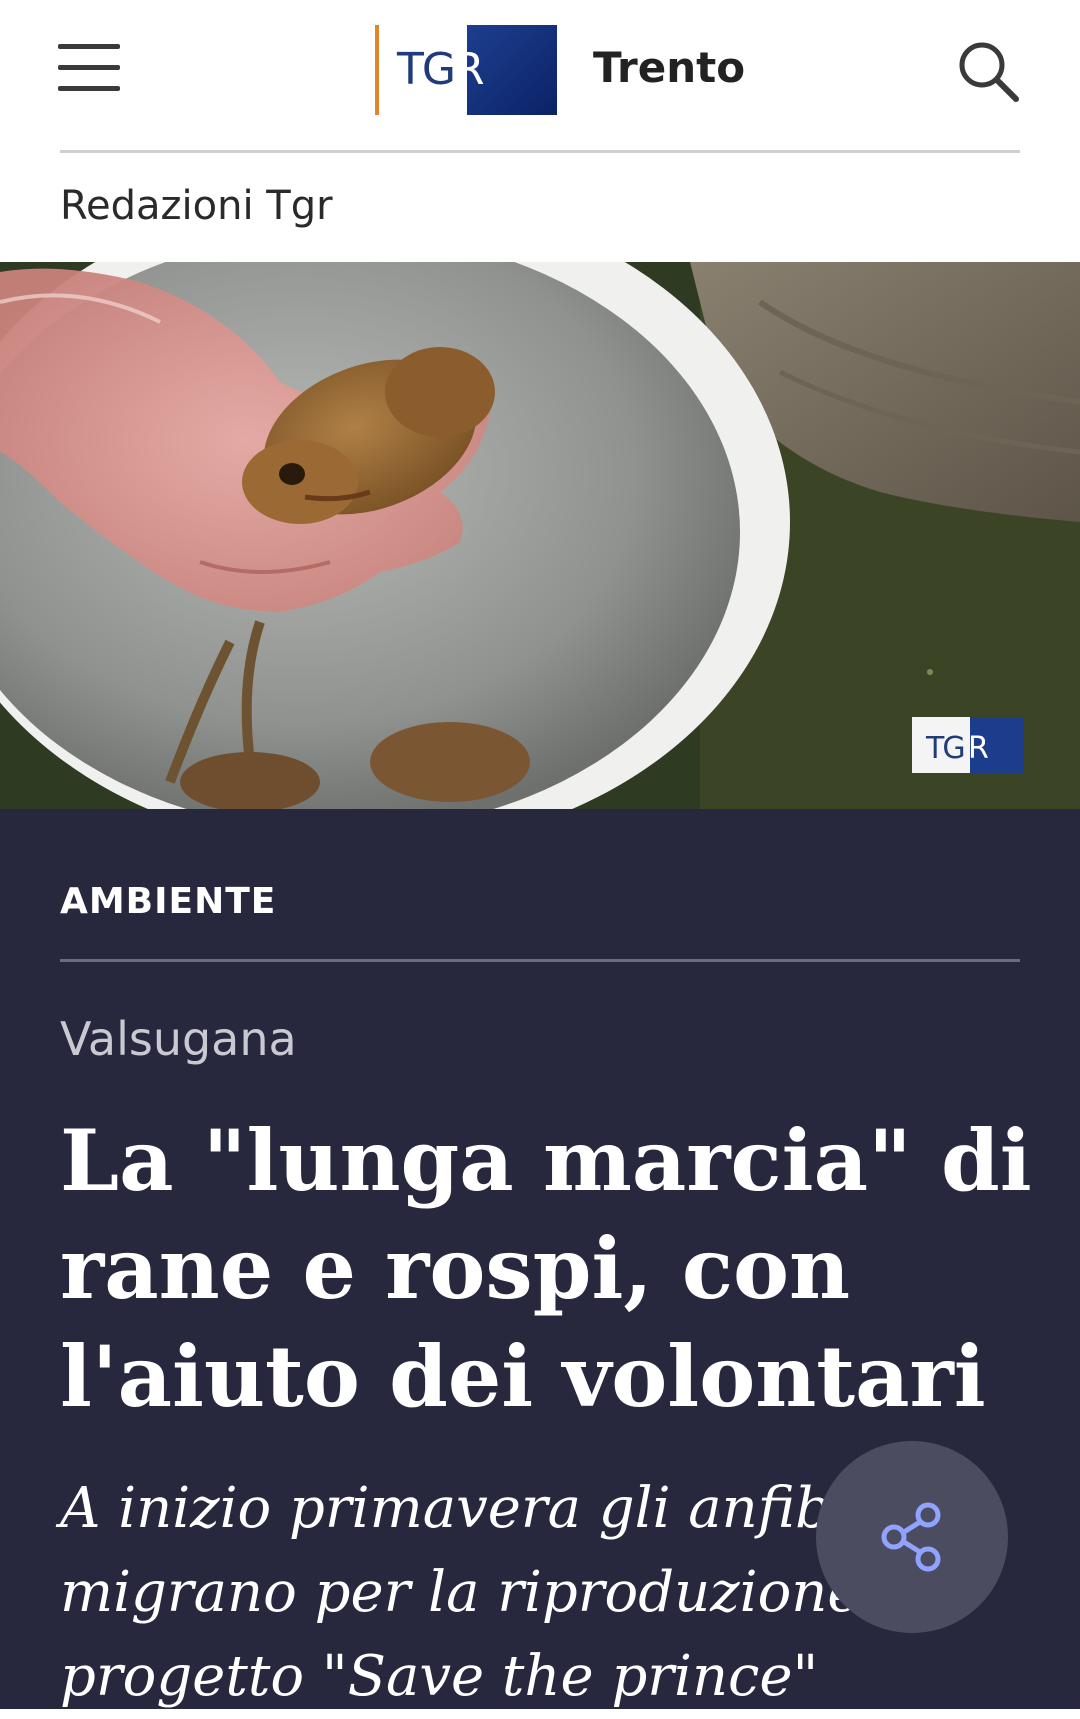 The image size is (1080, 1719). I want to click on hero-watermark-tg: TG, so click(944, 748).